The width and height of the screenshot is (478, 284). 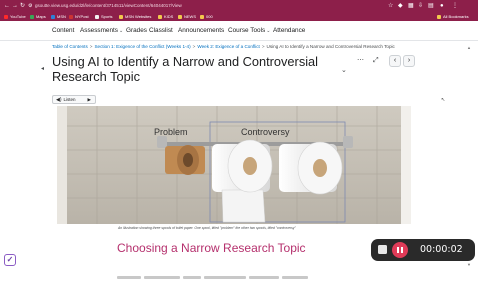 I want to click on next-topic-button: ›, so click(x=409, y=61).